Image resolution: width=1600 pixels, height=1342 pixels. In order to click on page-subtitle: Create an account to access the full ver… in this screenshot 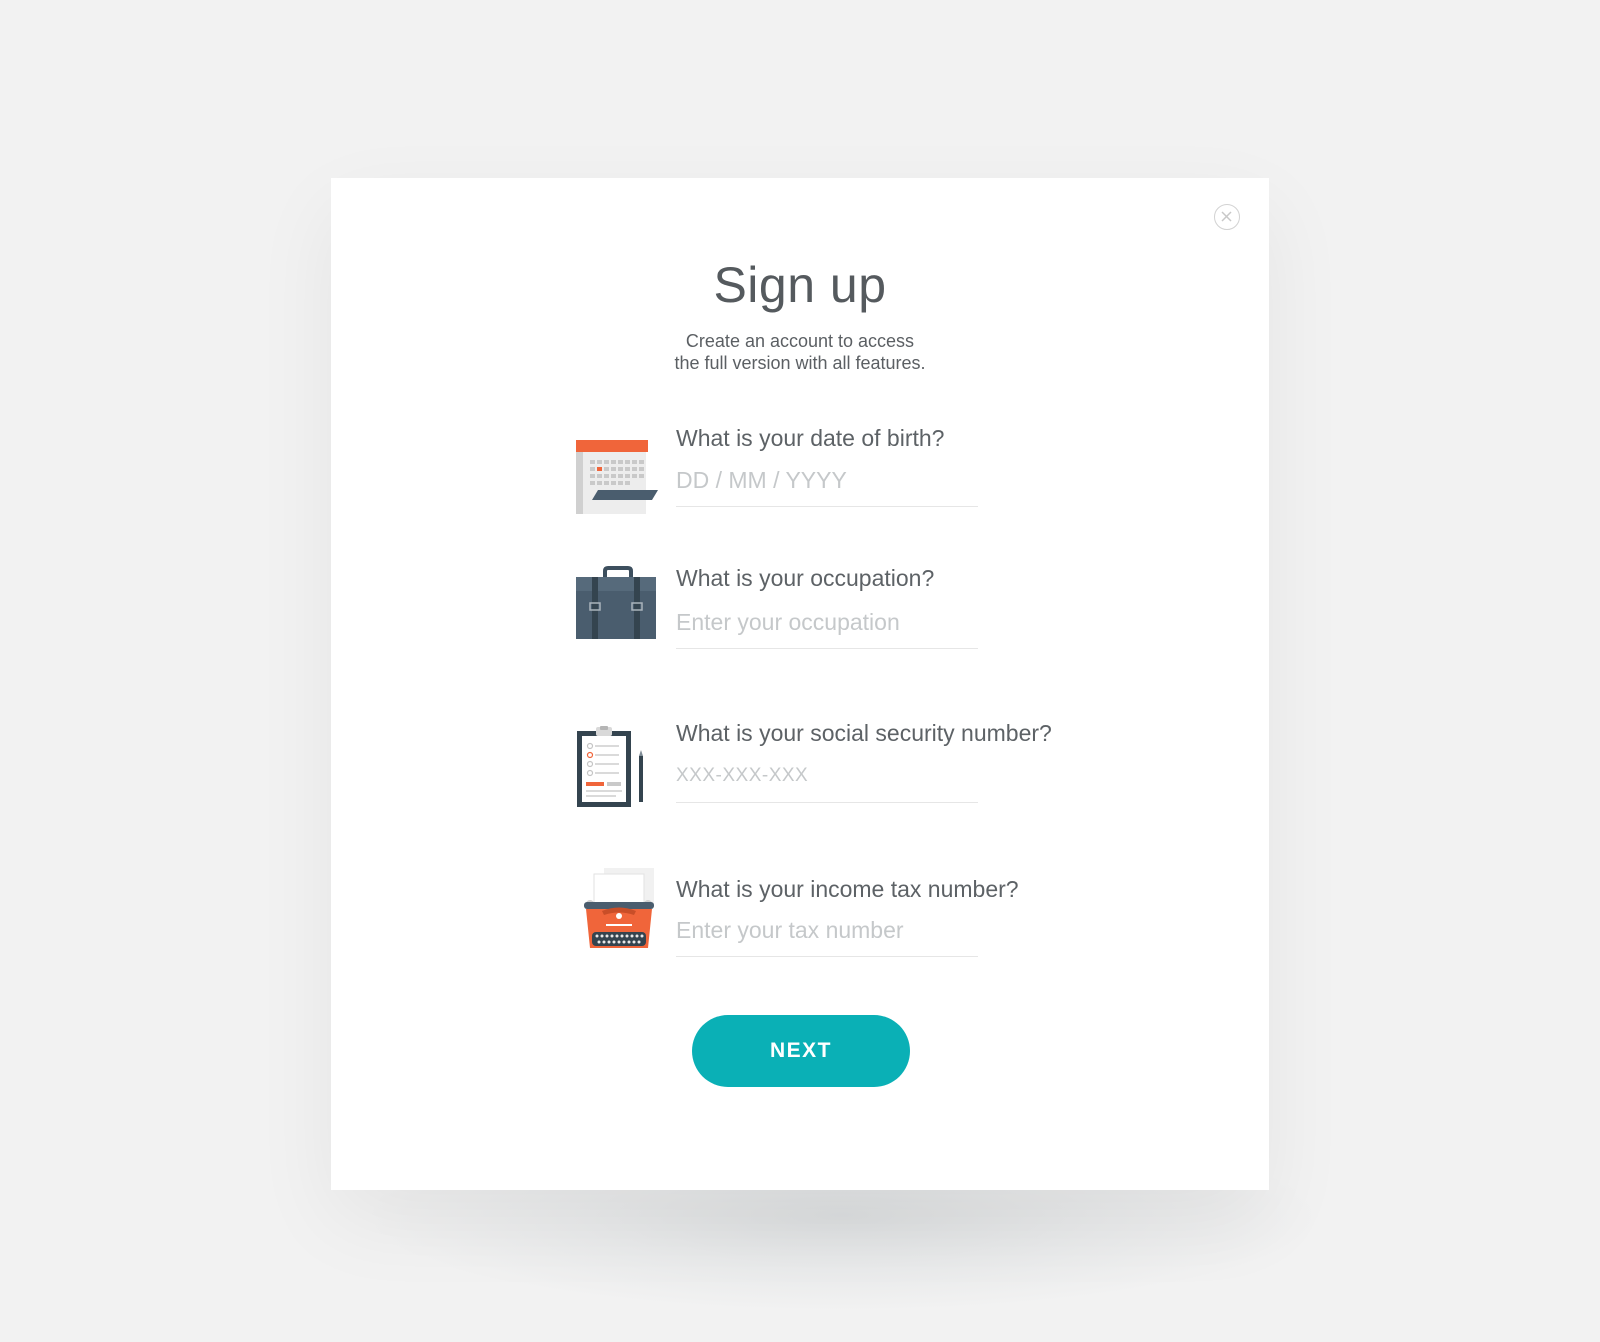, I will do `click(800, 352)`.